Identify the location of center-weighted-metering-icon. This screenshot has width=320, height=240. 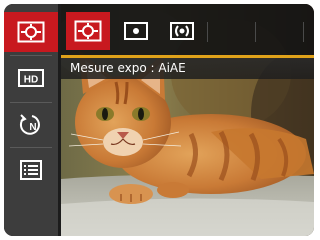
(182, 31).